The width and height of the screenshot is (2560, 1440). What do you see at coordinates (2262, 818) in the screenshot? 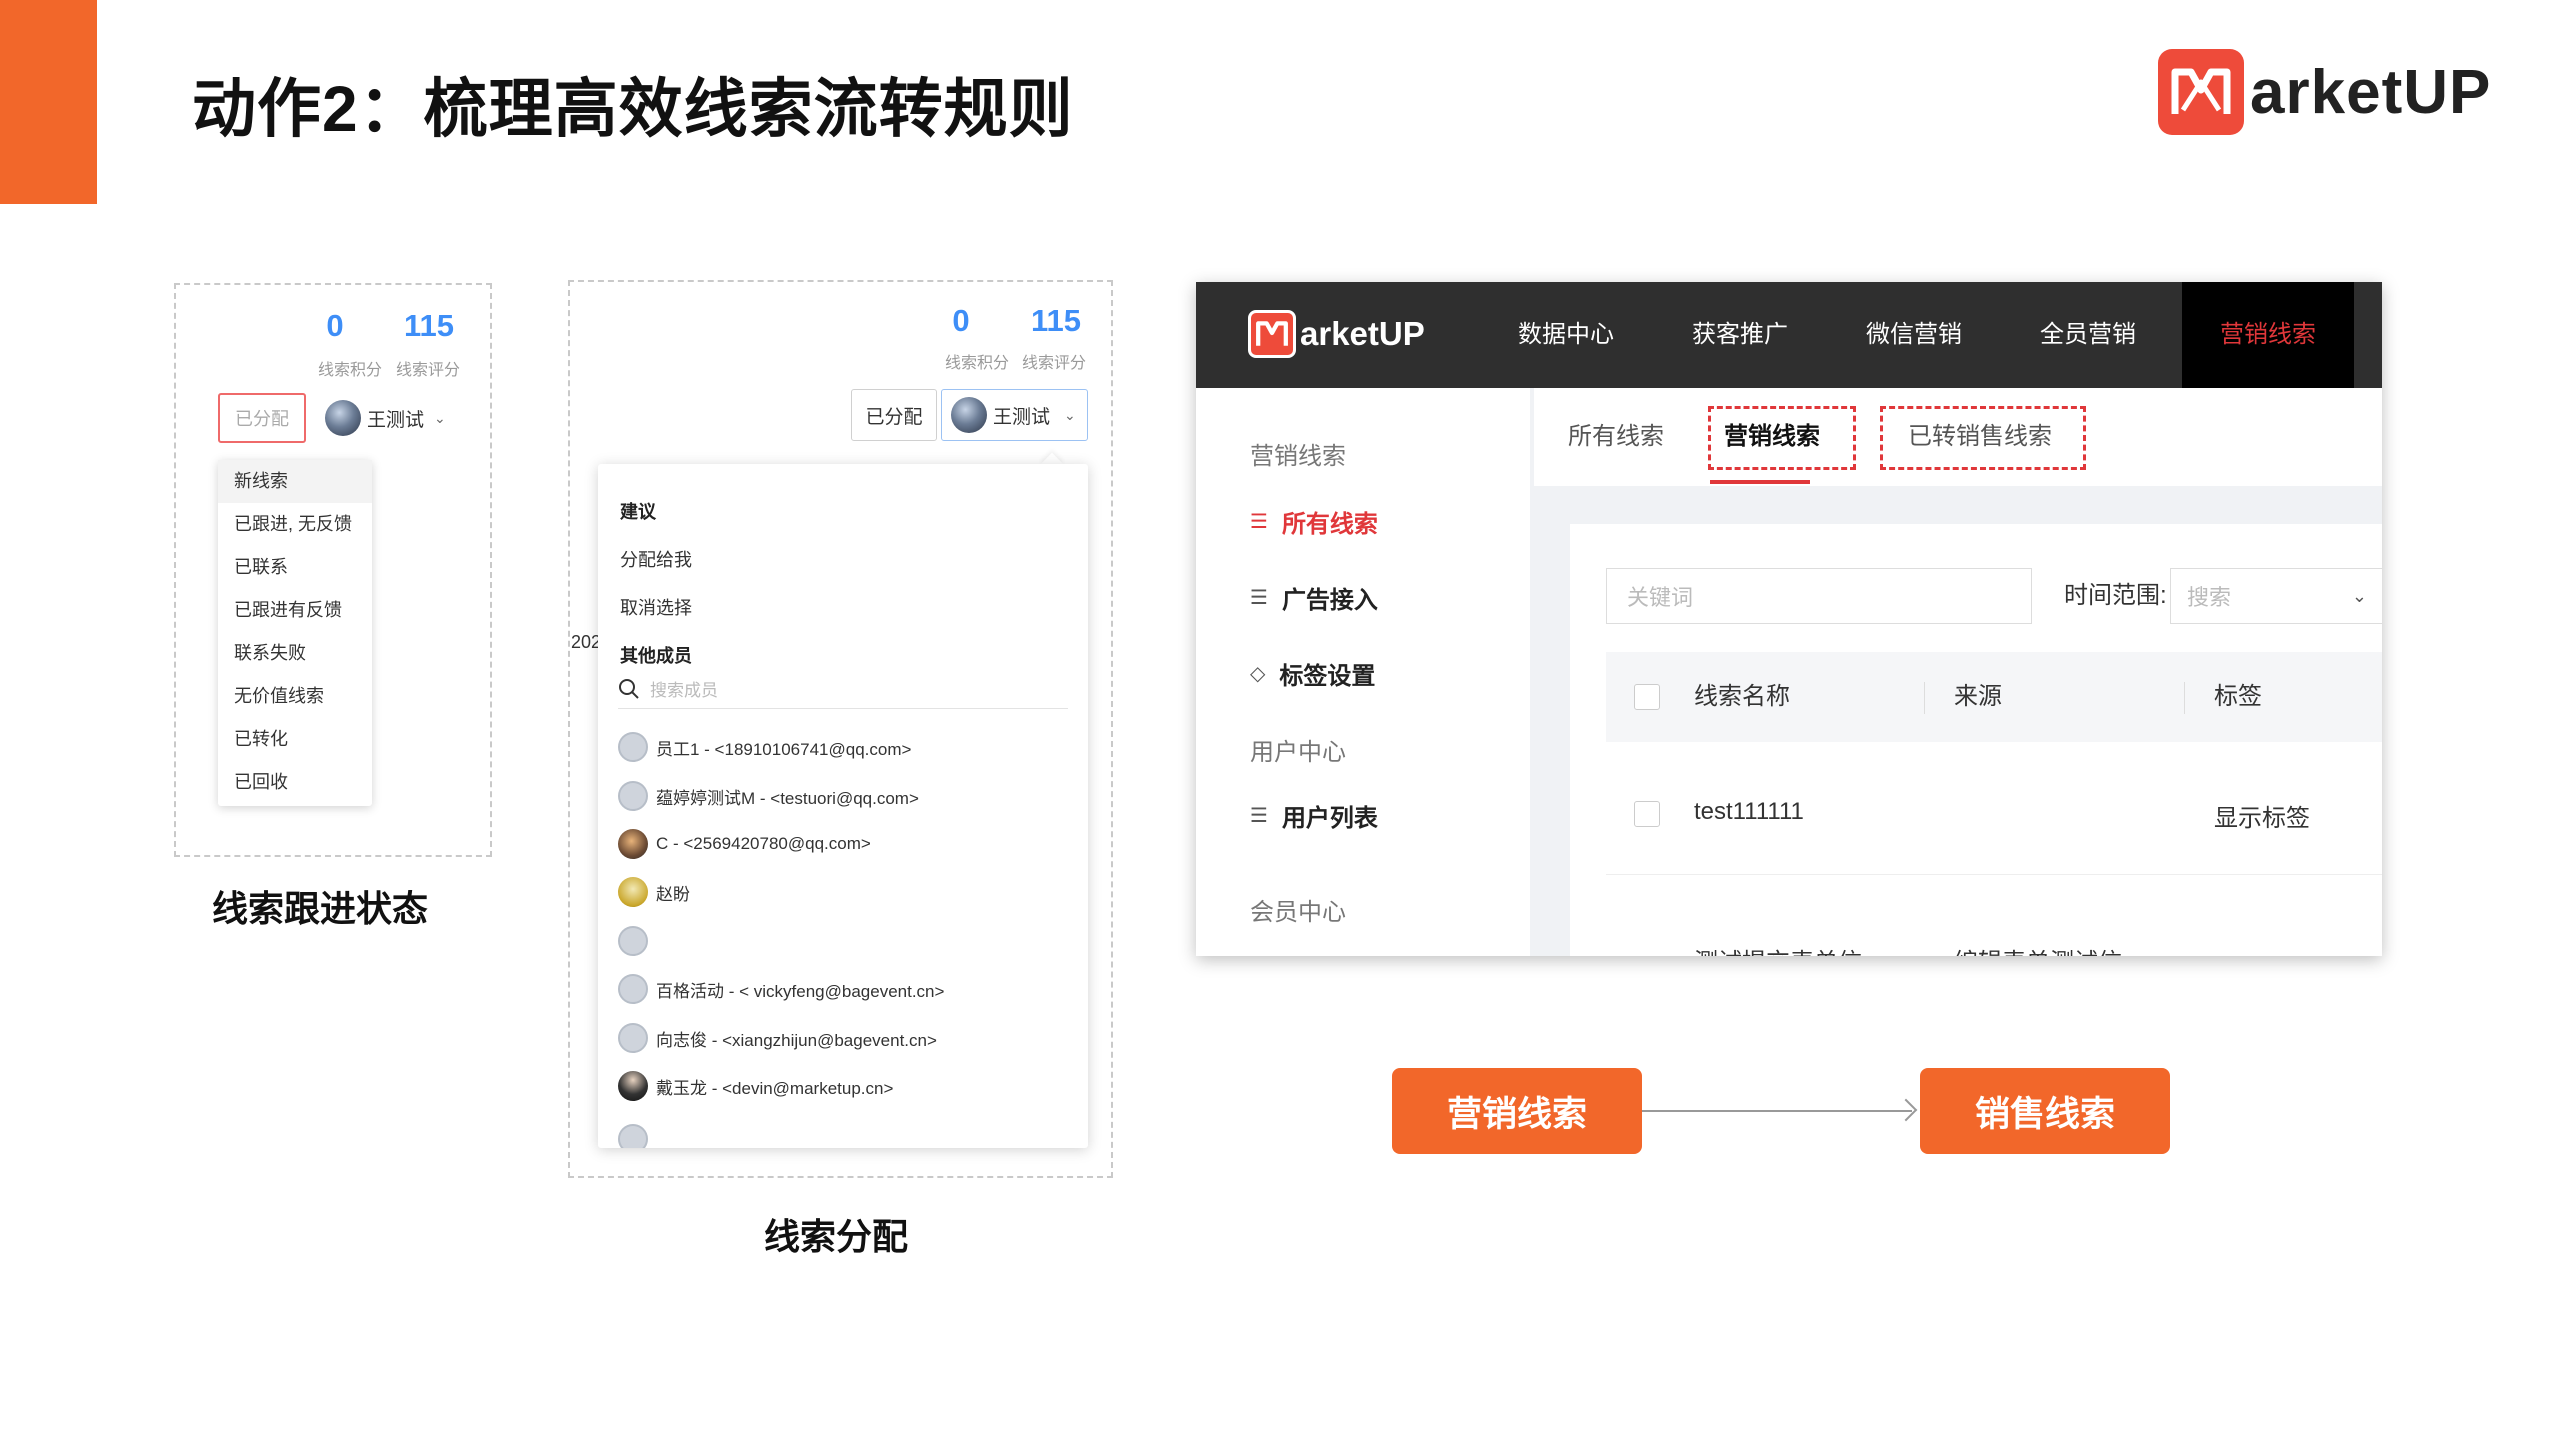
I see `lead-tag: 显示标签` at bounding box center [2262, 818].